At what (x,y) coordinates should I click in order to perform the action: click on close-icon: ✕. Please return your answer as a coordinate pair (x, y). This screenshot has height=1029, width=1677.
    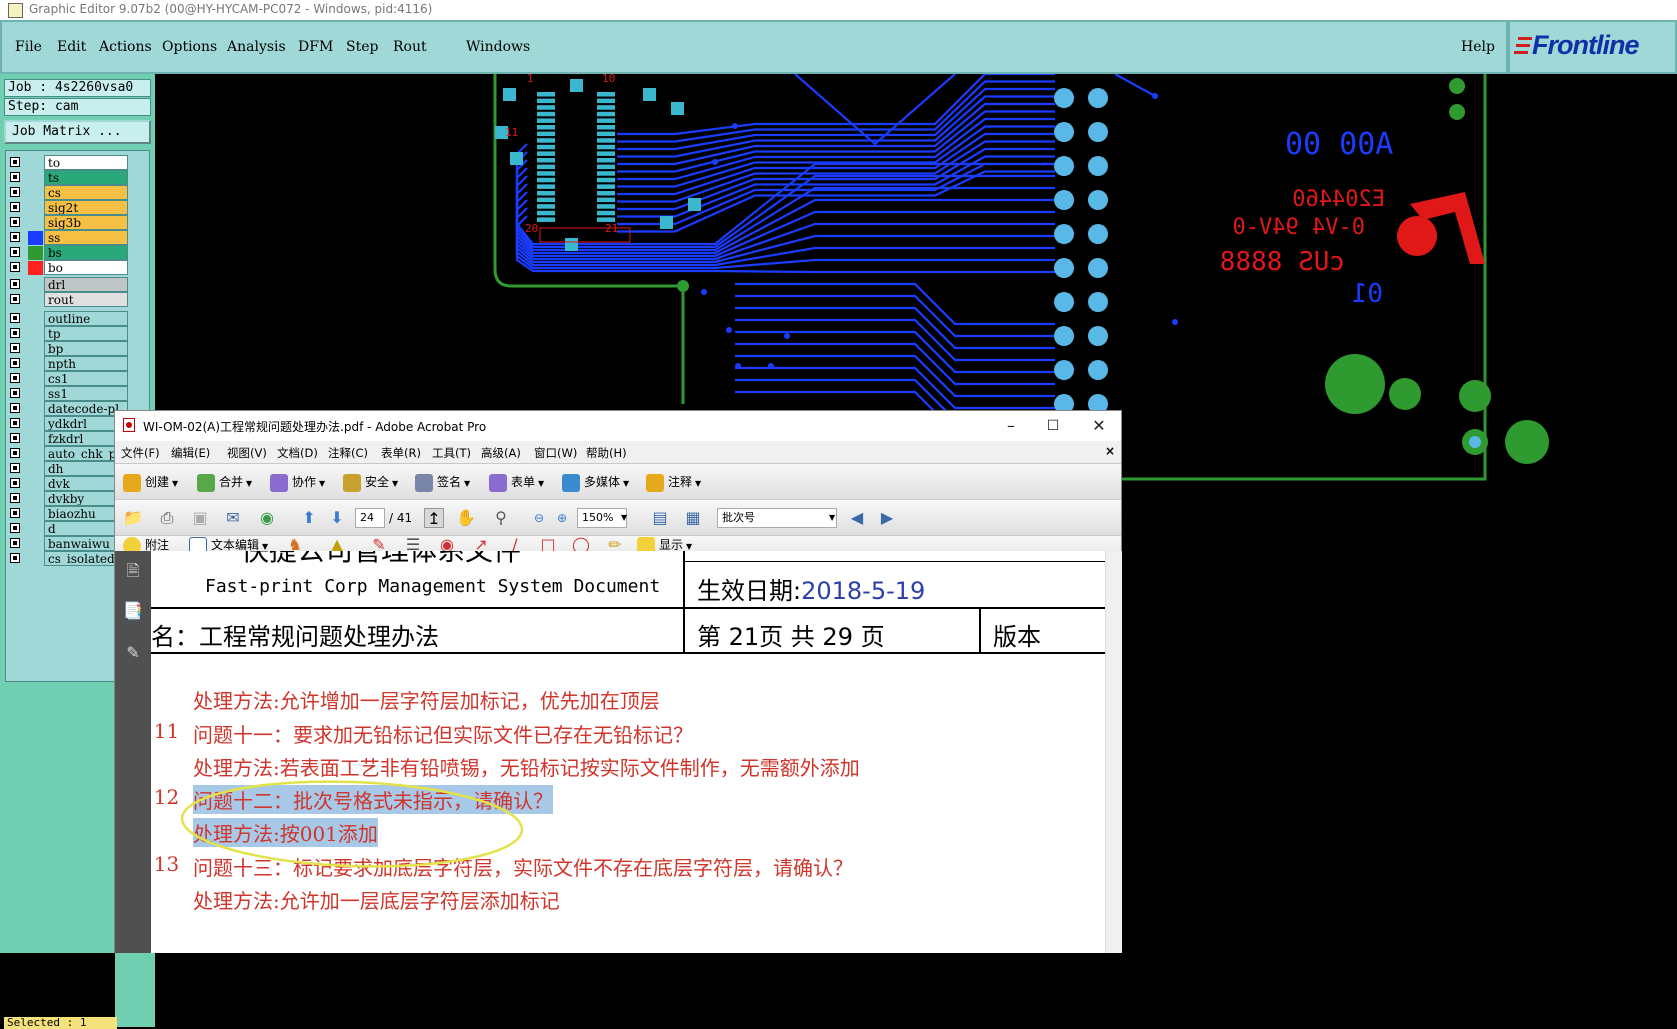
    Looking at the image, I should click on (1099, 426).